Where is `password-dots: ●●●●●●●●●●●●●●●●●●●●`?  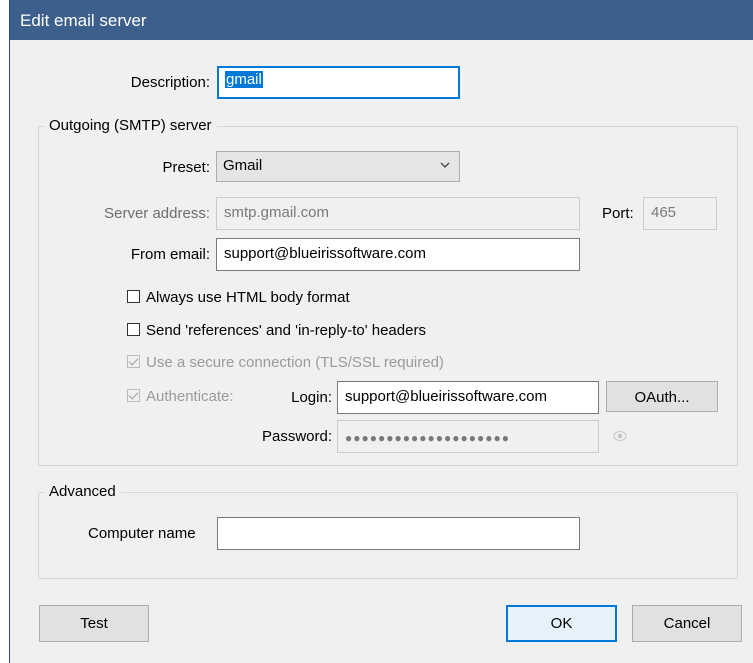
password-dots: ●●●●●●●●●●●●●●●●●●●● is located at coordinates (427, 438).